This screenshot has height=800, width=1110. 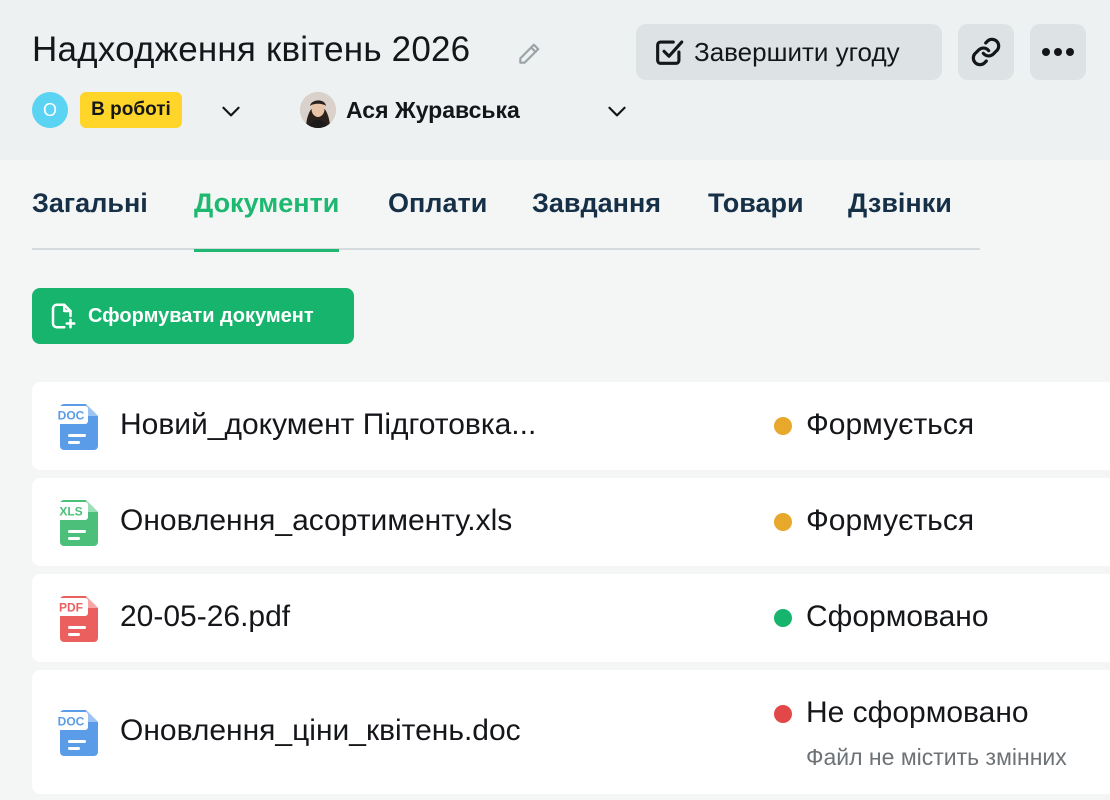 I want to click on more-options-button, so click(x=1058, y=52).